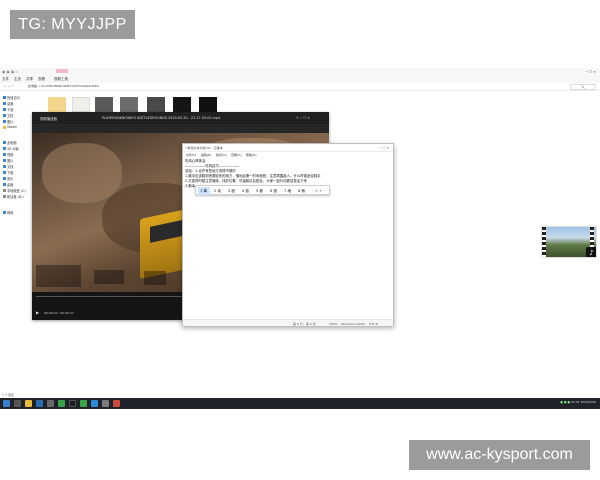 The image size is (600, 480). What do you see at coordinates (72, 403) in the screenshot?
I see `steam-icon` at bounding box center [72, 403].